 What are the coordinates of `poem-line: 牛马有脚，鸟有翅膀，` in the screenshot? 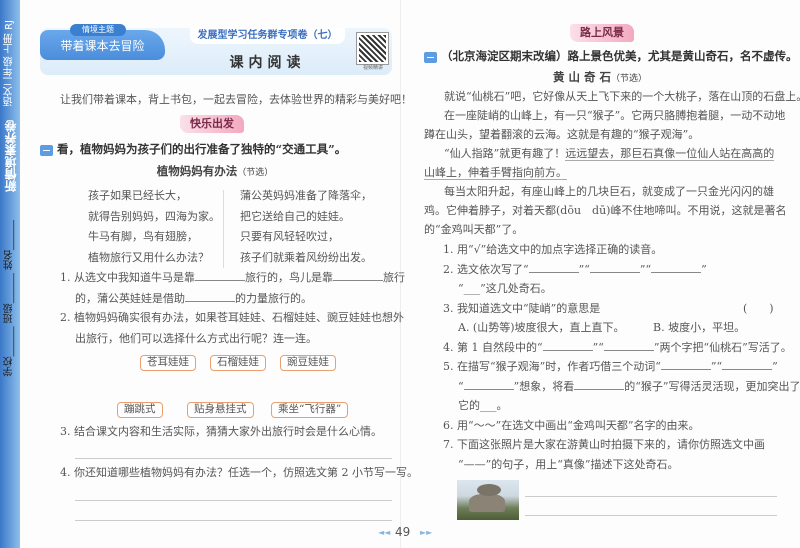 It's located at (143, 236).